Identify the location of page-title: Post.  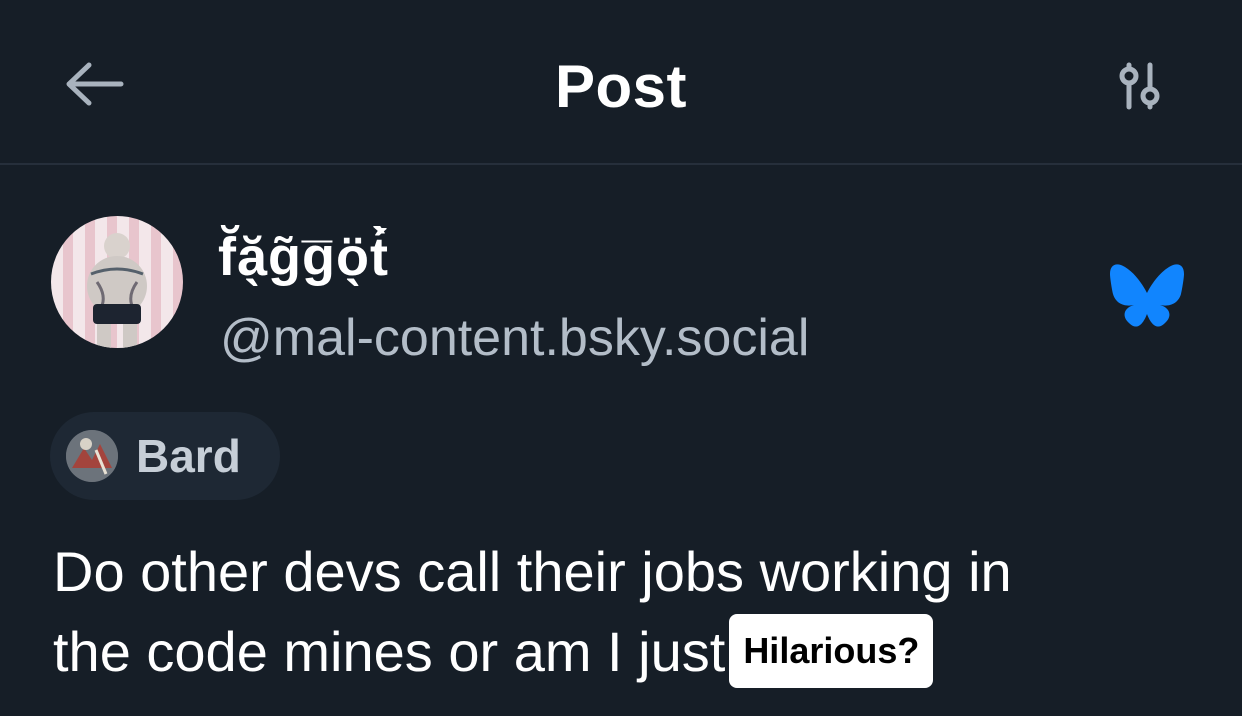
(621, 86).